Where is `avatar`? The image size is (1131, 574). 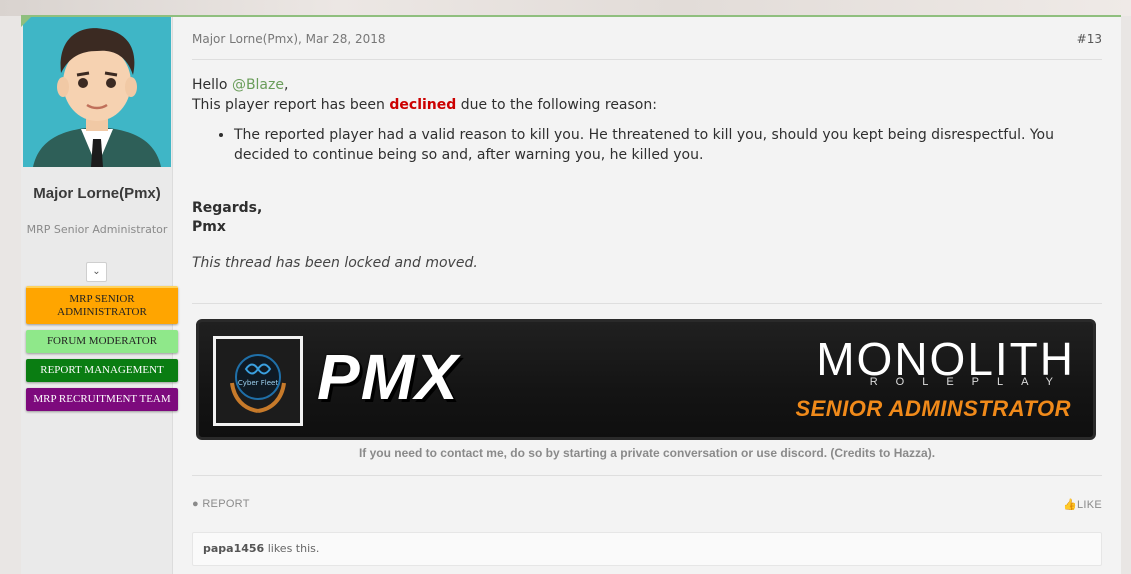
avatar is located at coordinates (97, 92).